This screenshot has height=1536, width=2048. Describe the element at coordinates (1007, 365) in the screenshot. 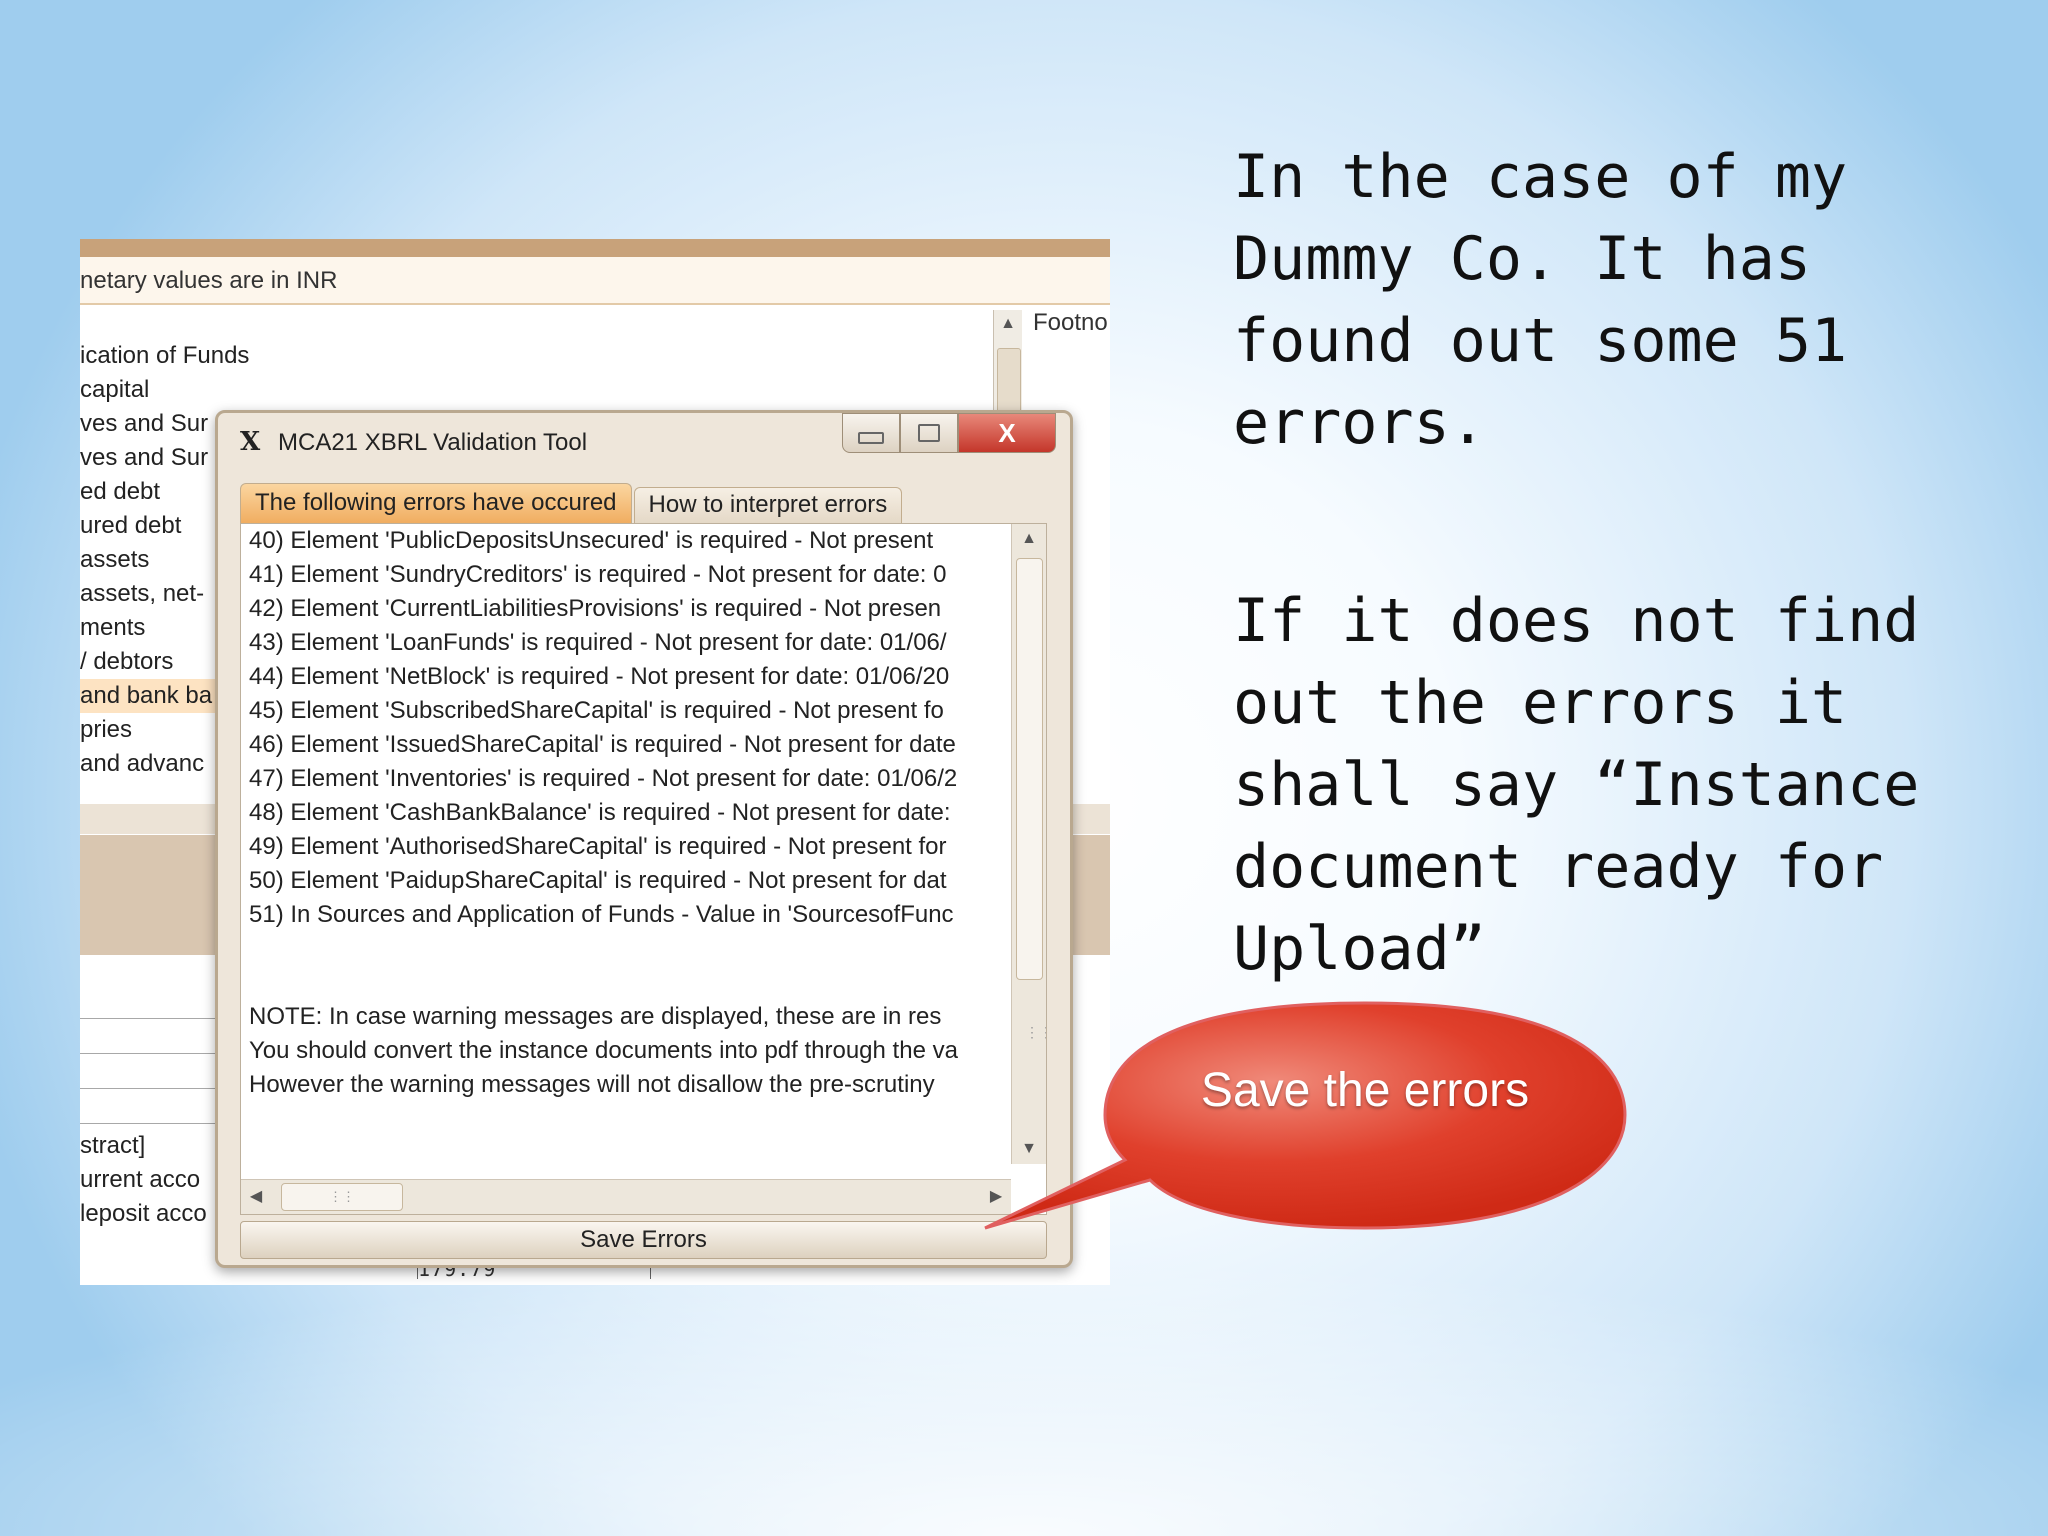

I see `tree-scrollbar: ▲` at that location.